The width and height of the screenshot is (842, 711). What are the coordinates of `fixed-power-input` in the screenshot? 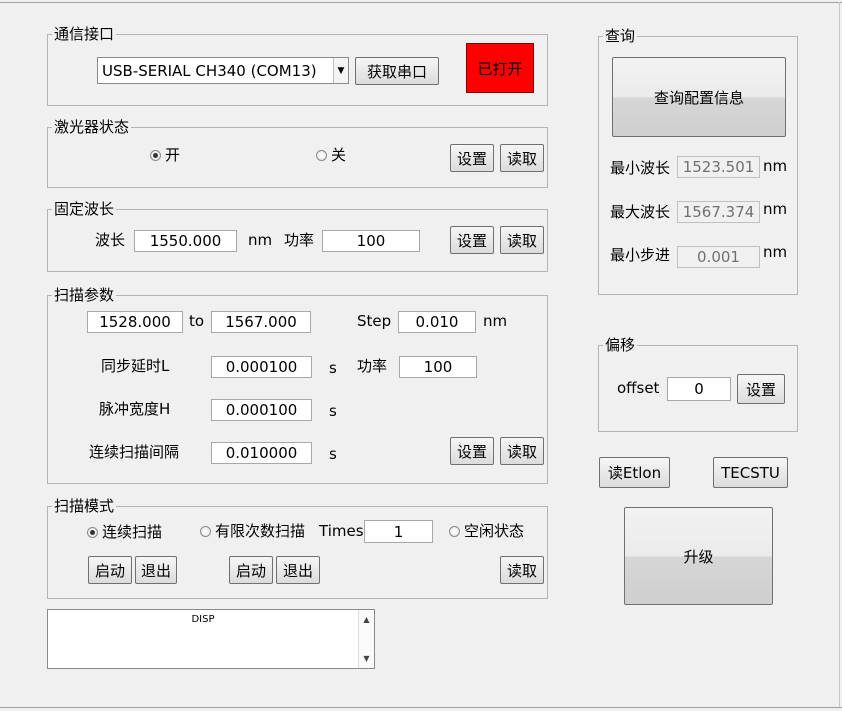 It's located at (371, 241).